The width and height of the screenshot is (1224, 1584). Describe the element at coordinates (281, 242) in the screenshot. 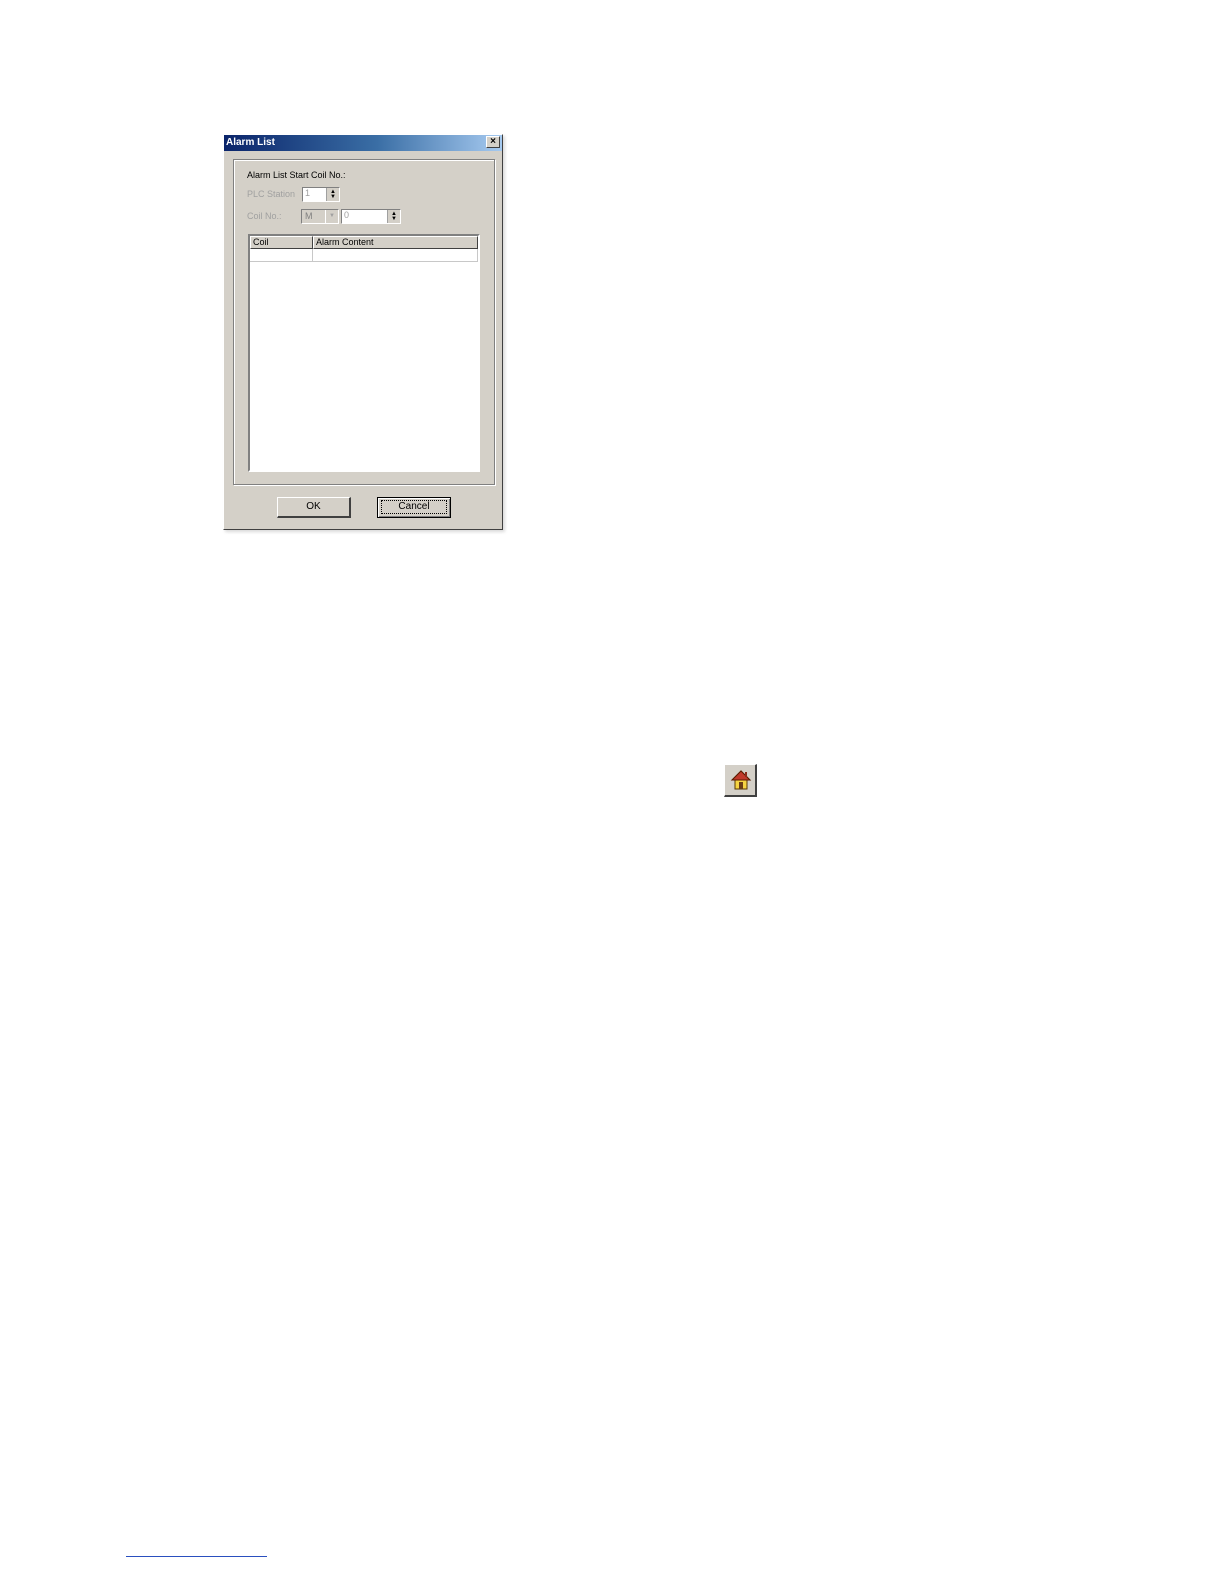

I see `column-header-coil: Coil` at that location.